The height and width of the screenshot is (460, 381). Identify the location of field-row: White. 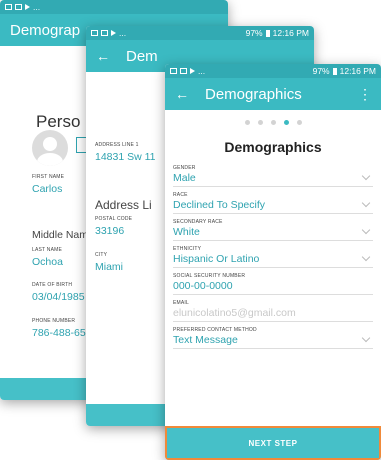
(273, 233).